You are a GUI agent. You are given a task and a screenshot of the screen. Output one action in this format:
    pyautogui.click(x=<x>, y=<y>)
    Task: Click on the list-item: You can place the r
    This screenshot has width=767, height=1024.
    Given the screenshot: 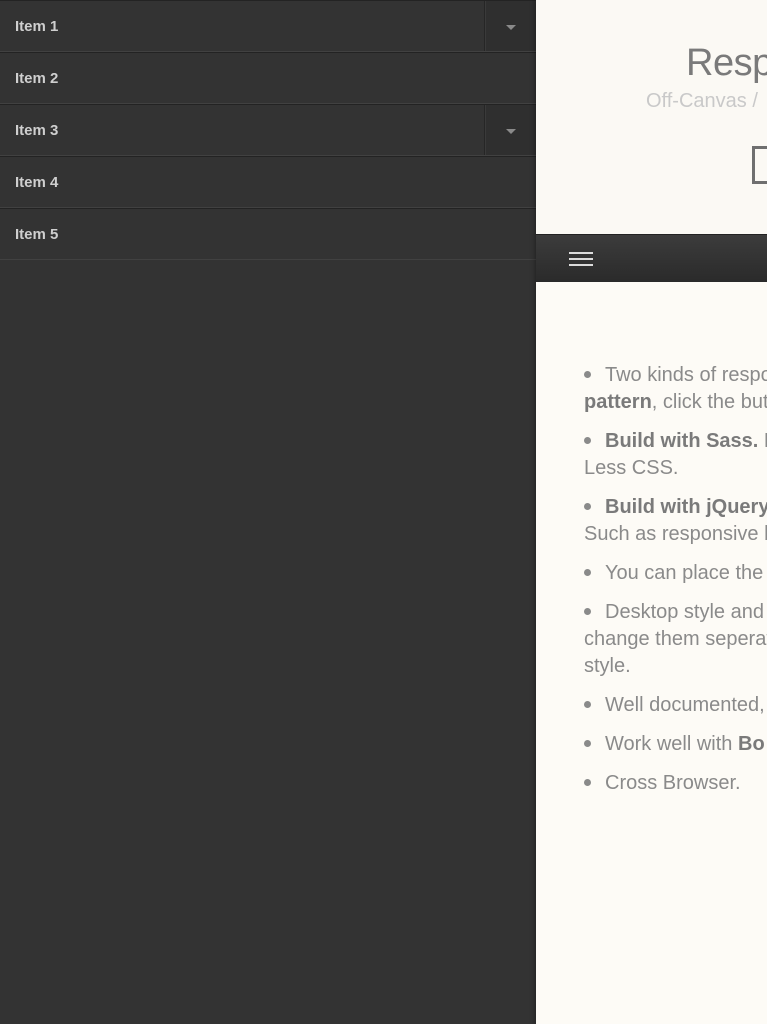 What is the action you would take?
    pyautogui.click(x=675, y=573)
    